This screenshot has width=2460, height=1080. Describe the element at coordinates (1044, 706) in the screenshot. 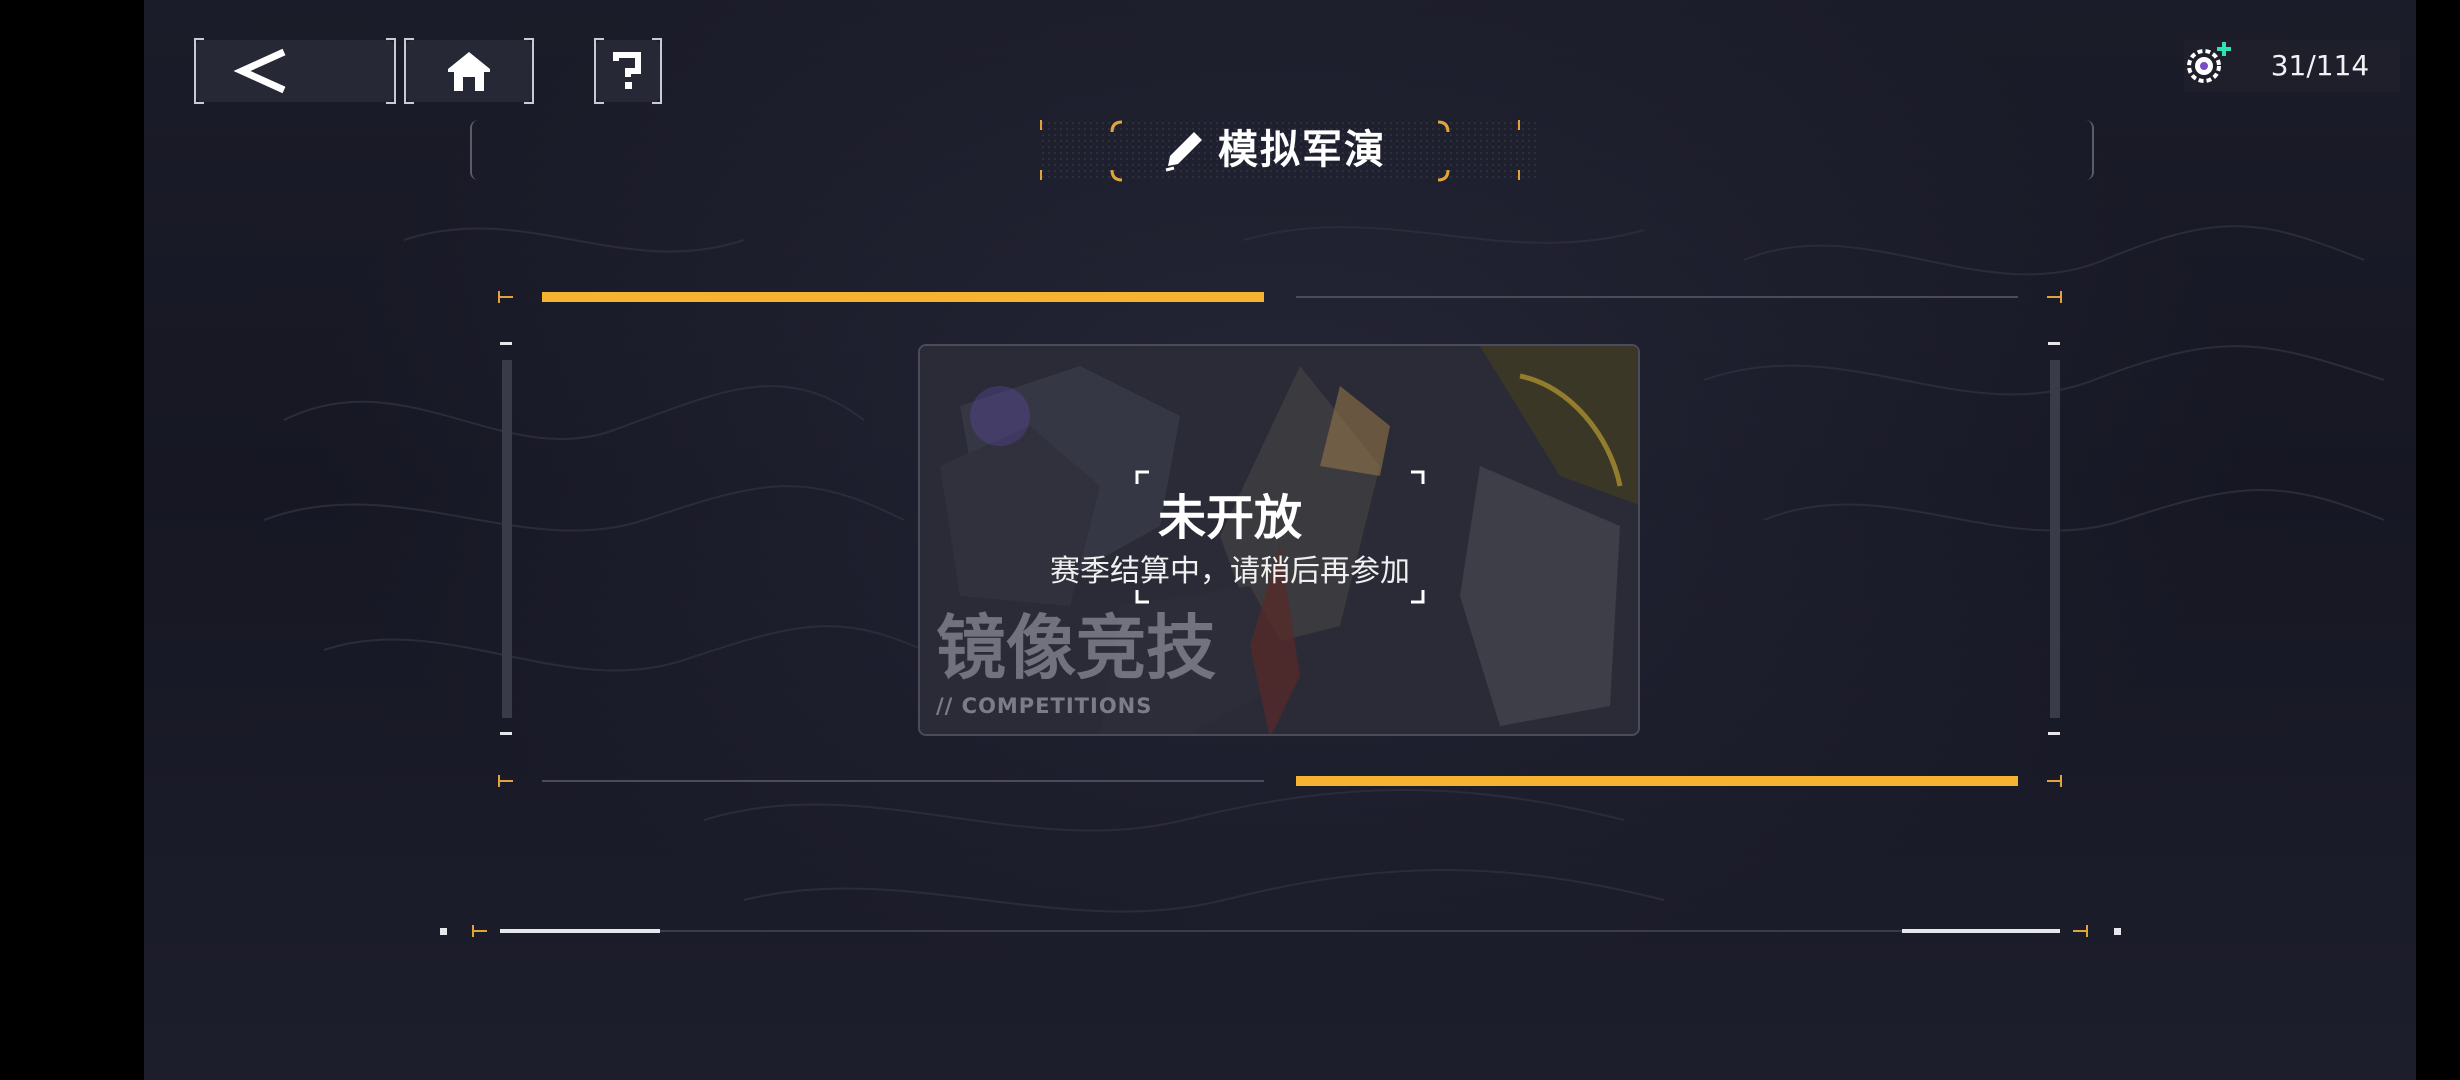

I see `mode-subtitle: // COMPETITIONS` at that location.